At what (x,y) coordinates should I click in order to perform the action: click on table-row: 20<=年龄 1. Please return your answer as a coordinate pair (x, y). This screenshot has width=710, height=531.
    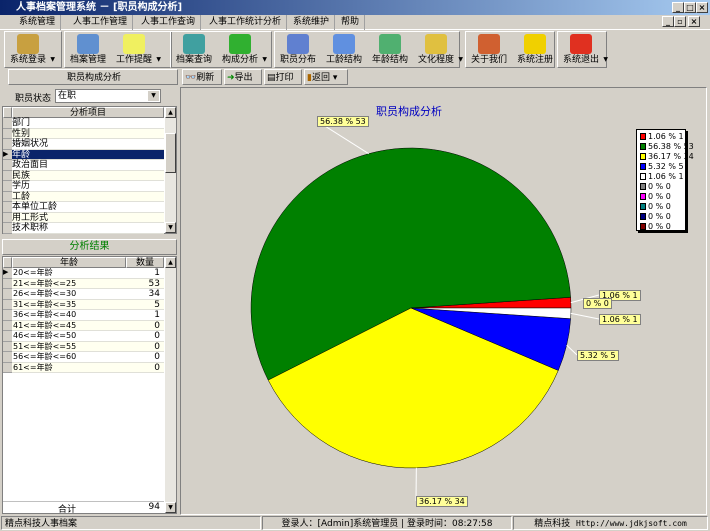
    Looking at the image, I should click on (88, 273).